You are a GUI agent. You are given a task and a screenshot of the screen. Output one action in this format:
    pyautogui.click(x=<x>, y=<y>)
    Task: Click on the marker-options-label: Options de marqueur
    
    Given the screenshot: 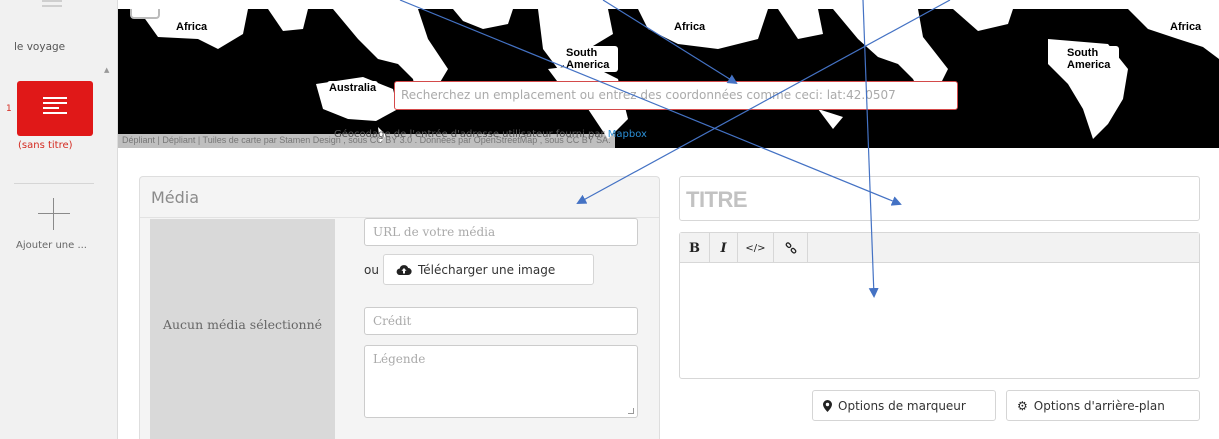 What is the action you would take?
    pyautogui.click(x=902, y=405)
    